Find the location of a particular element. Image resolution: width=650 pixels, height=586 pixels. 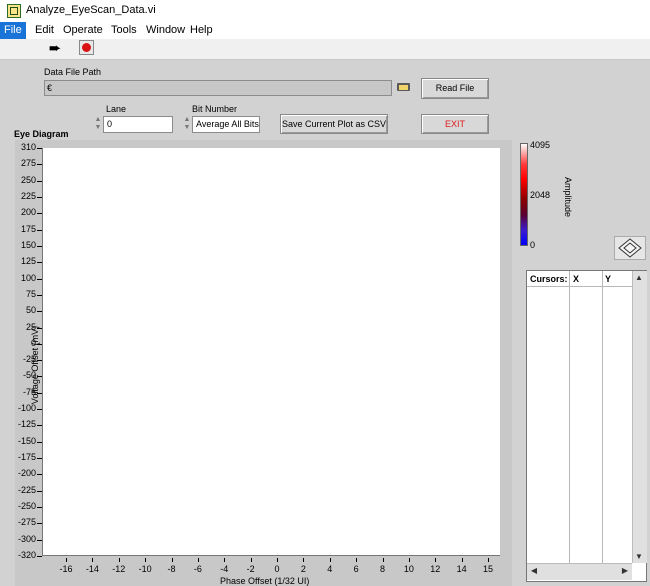

x-tick-label: 8 is located at coordinates (382, 569).